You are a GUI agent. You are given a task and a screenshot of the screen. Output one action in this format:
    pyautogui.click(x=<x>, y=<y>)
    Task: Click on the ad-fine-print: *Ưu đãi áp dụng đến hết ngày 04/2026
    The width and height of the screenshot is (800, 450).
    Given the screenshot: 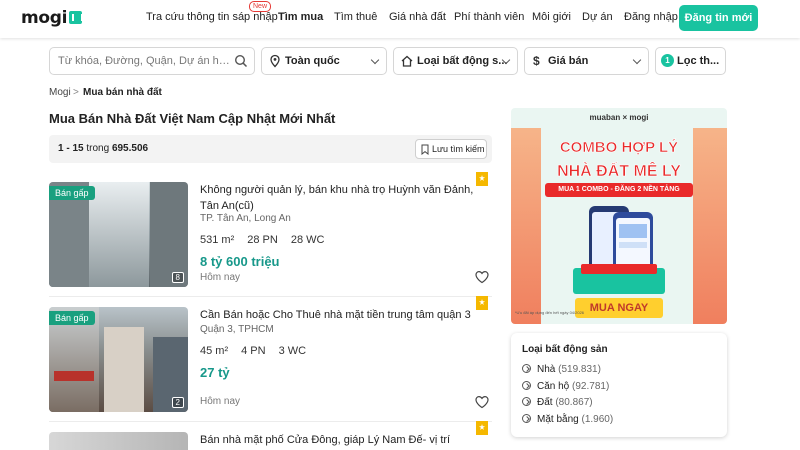 What is the action you would take?
    pyautogui.click(x=550, y=312)
    